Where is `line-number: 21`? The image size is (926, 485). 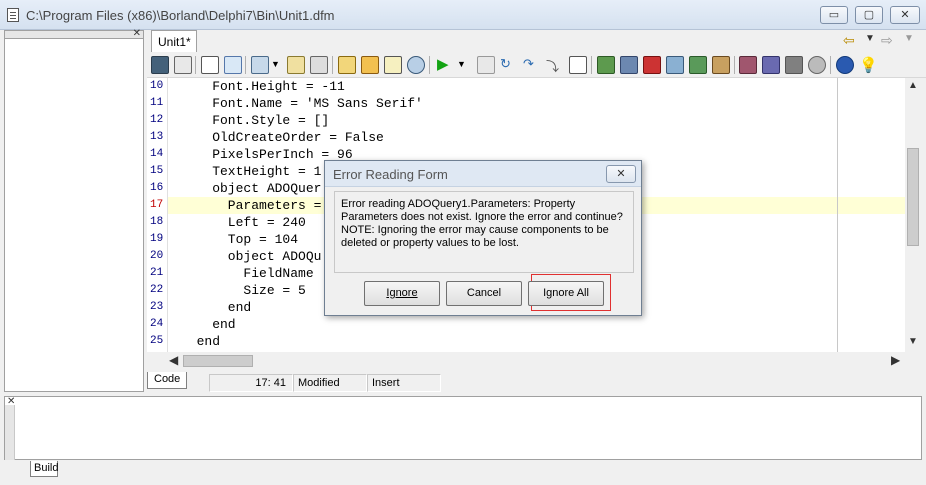 line-number: 21 is located at coordinates (157, 273).